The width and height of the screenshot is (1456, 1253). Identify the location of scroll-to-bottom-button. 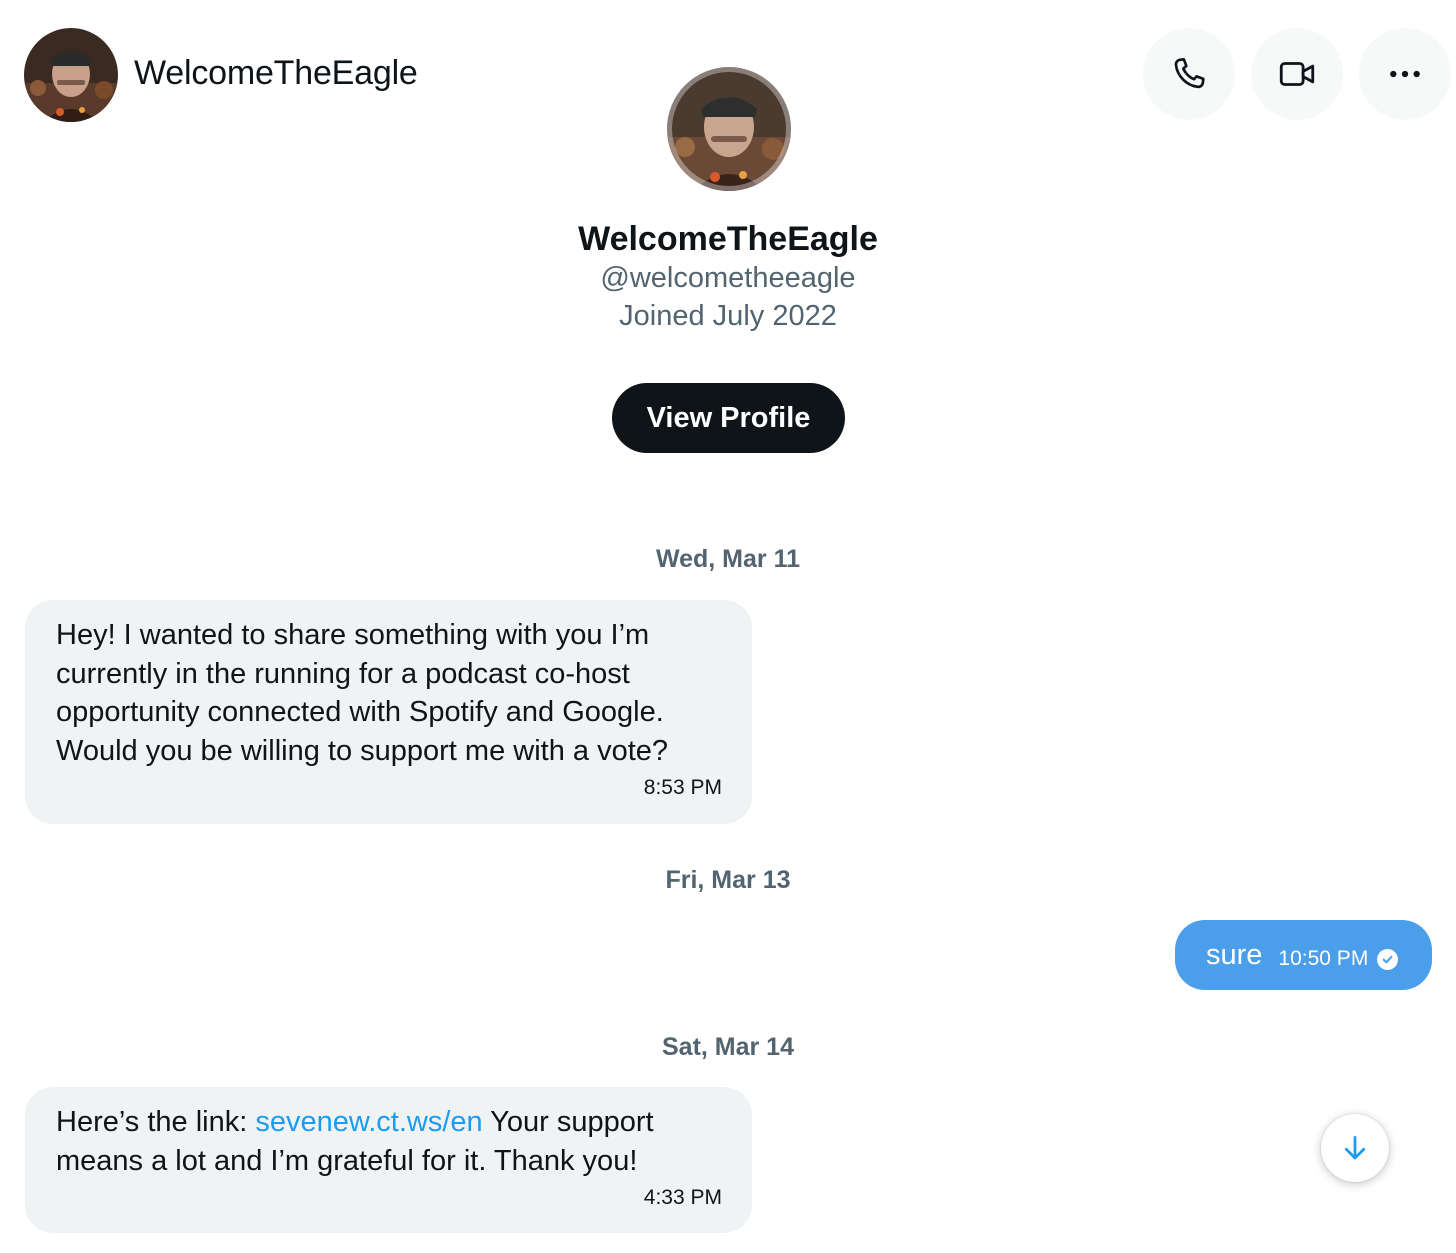
(1355, 1148).